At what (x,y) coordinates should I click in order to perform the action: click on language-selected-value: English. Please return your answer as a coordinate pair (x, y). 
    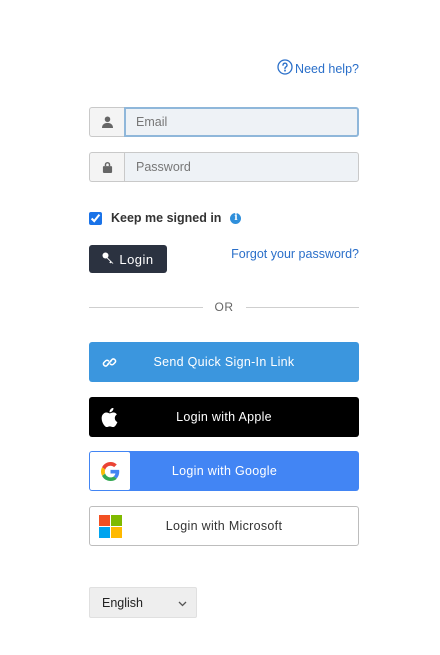
    Looking at the image, I should click on (122, 602).